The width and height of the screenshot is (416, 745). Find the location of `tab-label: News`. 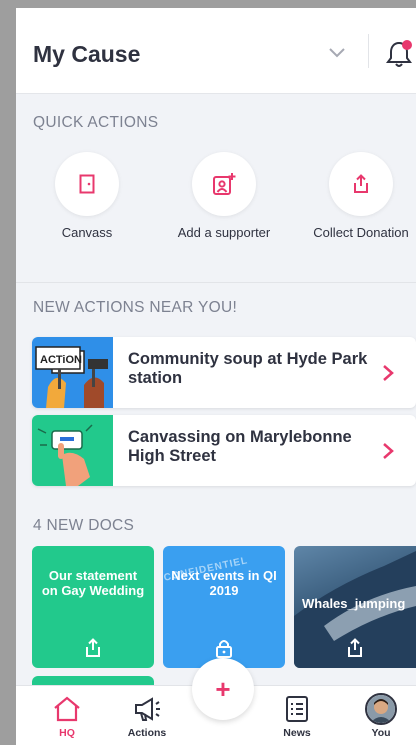

tab-label: News is located at coordinates (297, 733).